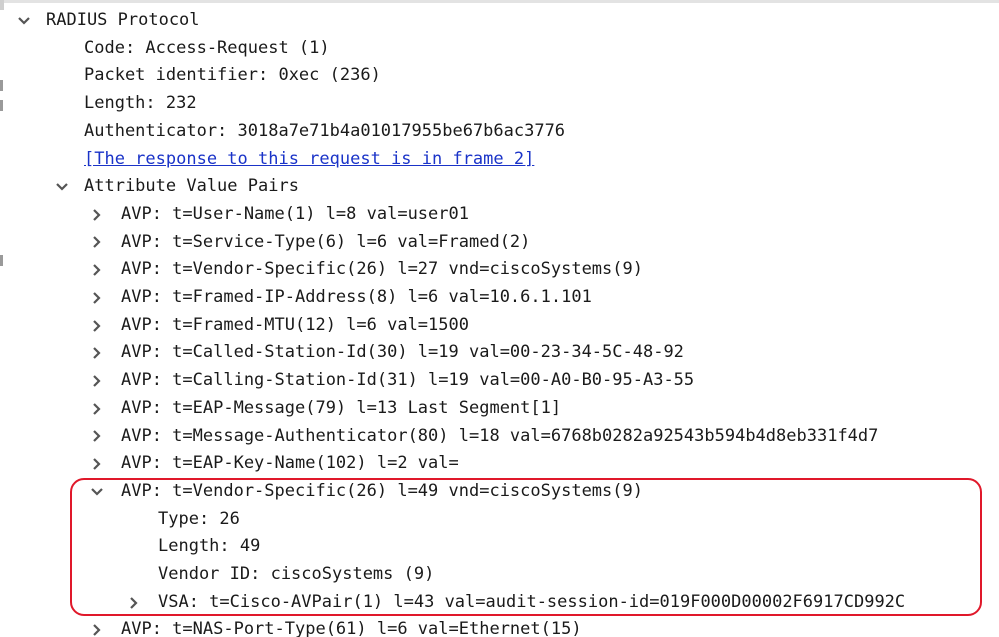  Describe the element at coordinates (499, 1) in the screenshot. I see `pane-top-border` at that location.